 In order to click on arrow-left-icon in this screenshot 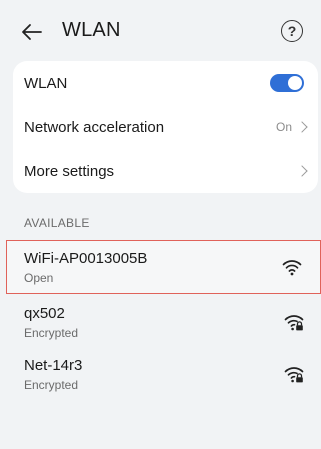, I will do `click(32, 32)`.